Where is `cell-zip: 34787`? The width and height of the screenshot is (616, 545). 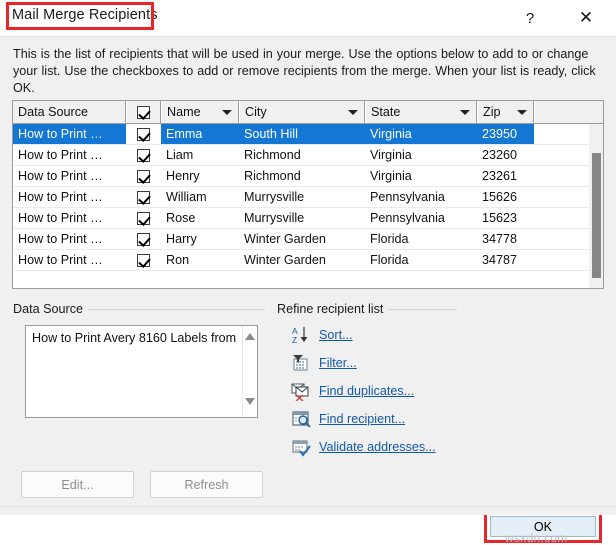 cell-zip: 34787 is located at coordinates (505, 260).